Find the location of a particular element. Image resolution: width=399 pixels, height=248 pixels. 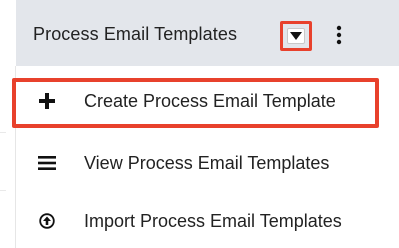

menu-item-label: View Process Email Templates is located at coordinates (207, 162).